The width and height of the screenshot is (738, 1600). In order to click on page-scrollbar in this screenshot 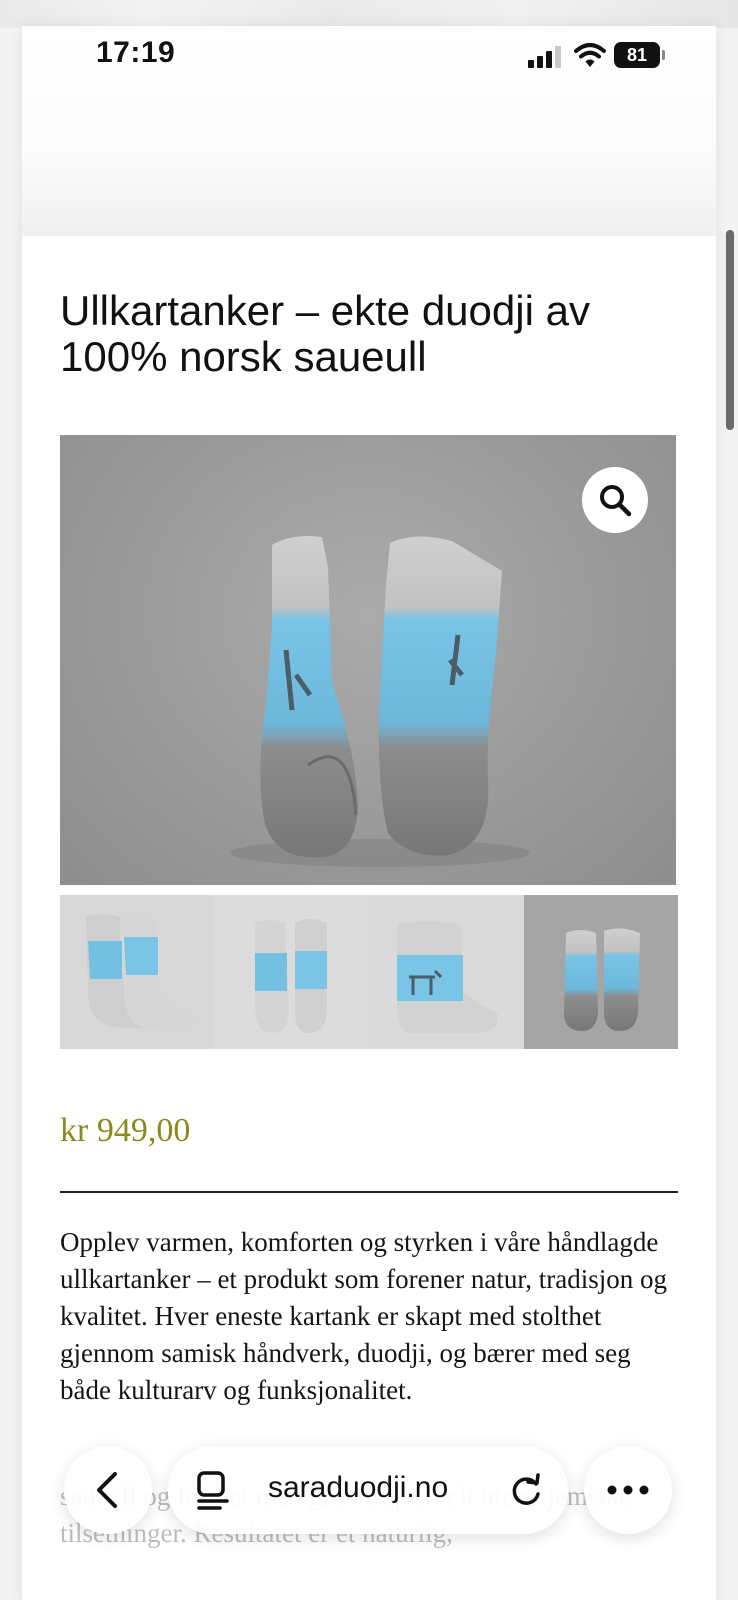, I will do `click(730, 330)`.